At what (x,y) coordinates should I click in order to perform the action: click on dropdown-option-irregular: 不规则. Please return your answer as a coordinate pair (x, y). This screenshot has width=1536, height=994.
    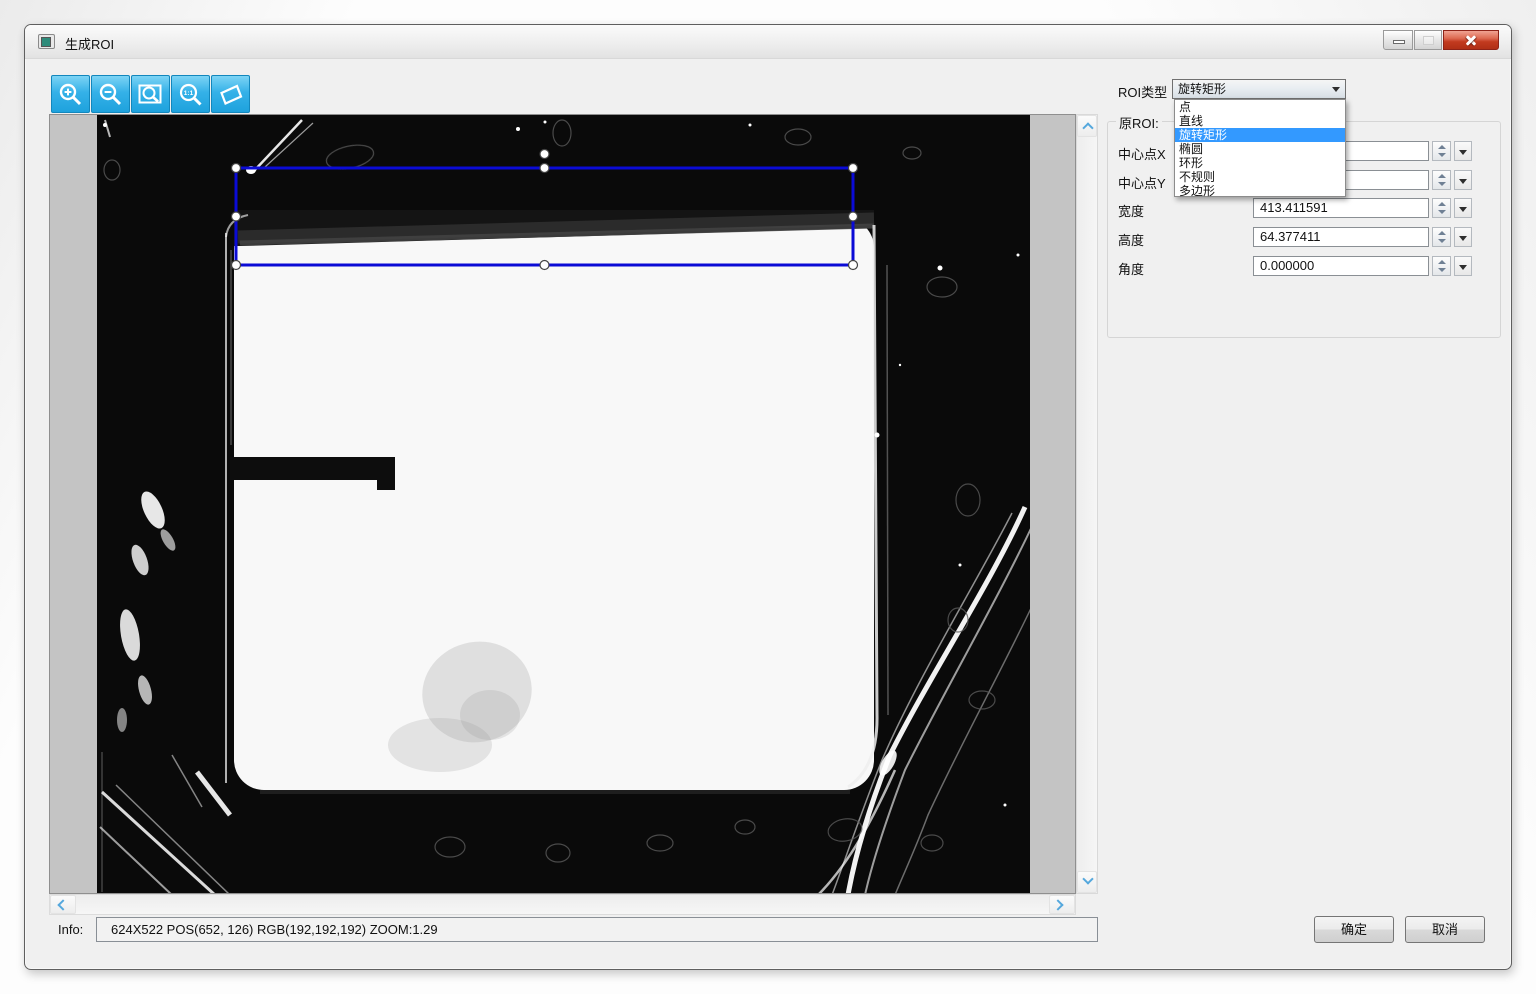
    Looking at the image, I should click on (1260, 177).